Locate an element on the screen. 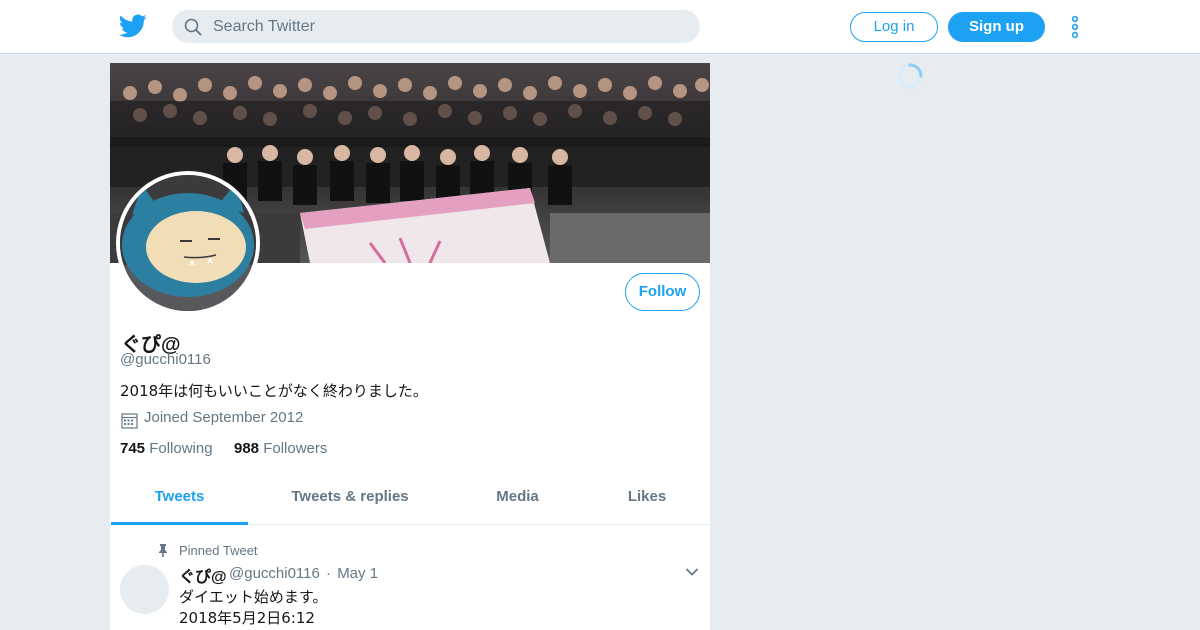  tab-tweets-replies: Tweets & replies is located at coordinates (350, 496).